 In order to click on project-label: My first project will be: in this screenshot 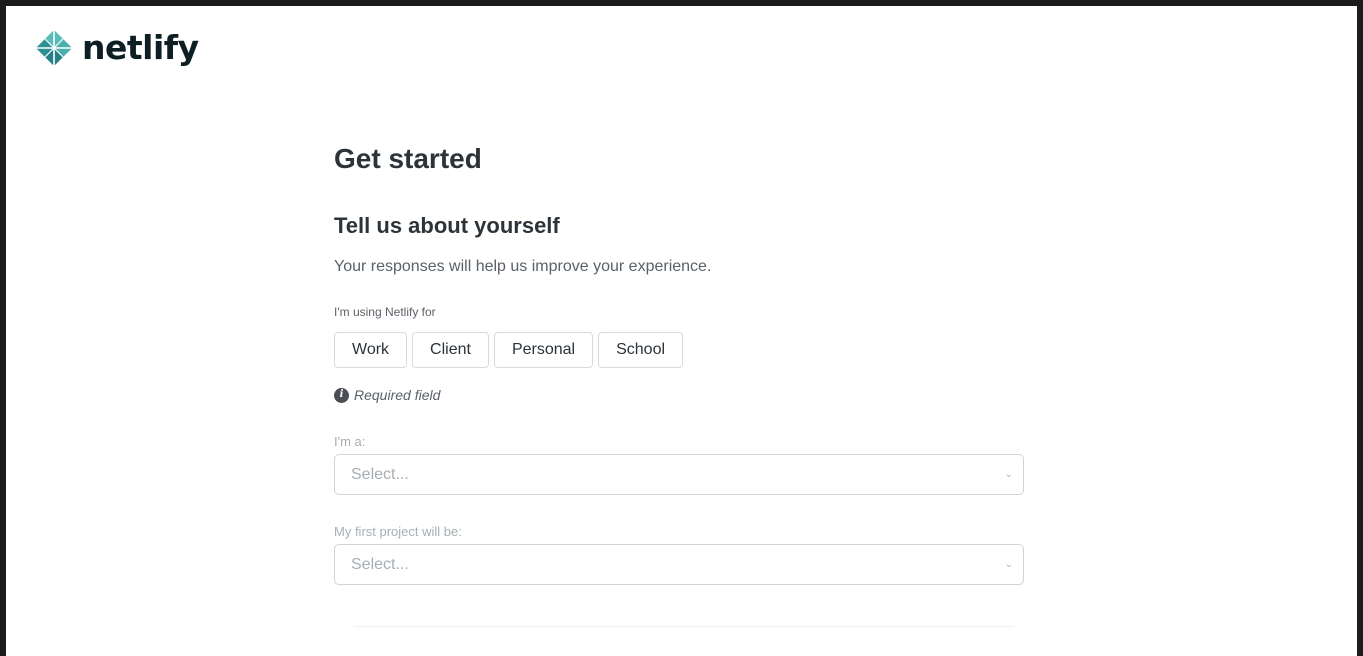, I will do `click(398, 531)`.